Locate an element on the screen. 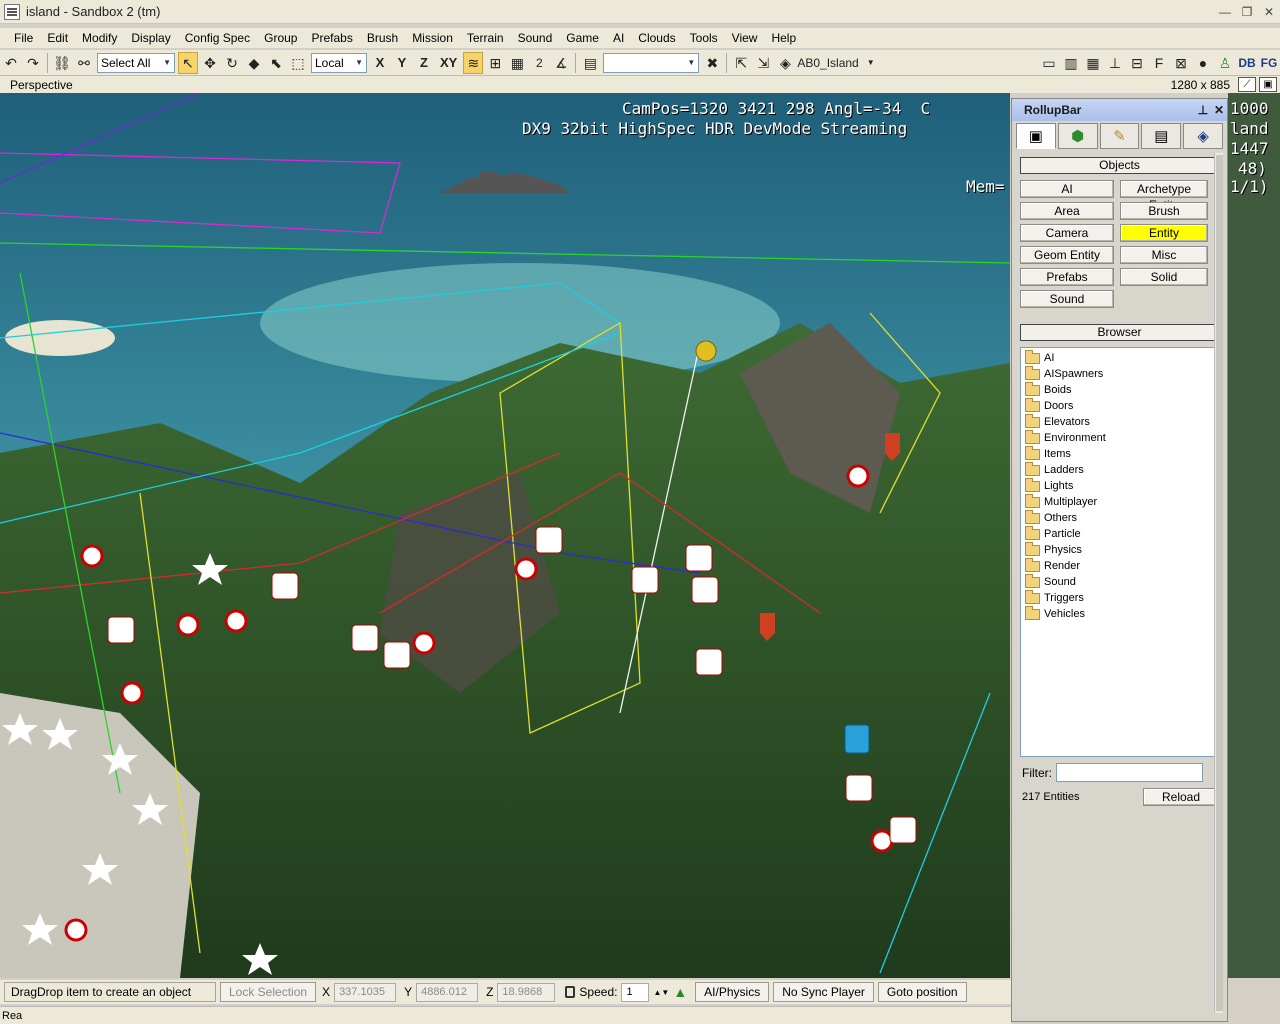 The width and height of the screenshot is (1280, 1024). flowgraph-button: FG is located at coordinates (1269, 63).